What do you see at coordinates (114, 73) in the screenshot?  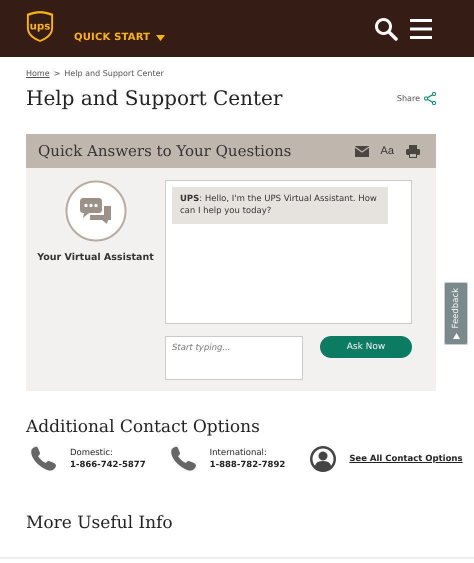 I see `breadcrumb-current: Help and Support Center` at bounding box center [114, 73].